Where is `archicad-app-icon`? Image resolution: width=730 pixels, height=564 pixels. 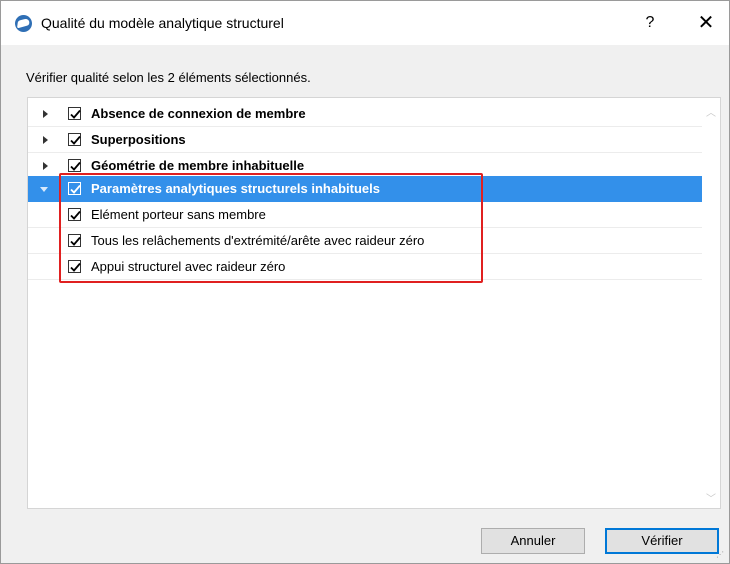 archicad-app-icon is located at coordinates (23, 23).